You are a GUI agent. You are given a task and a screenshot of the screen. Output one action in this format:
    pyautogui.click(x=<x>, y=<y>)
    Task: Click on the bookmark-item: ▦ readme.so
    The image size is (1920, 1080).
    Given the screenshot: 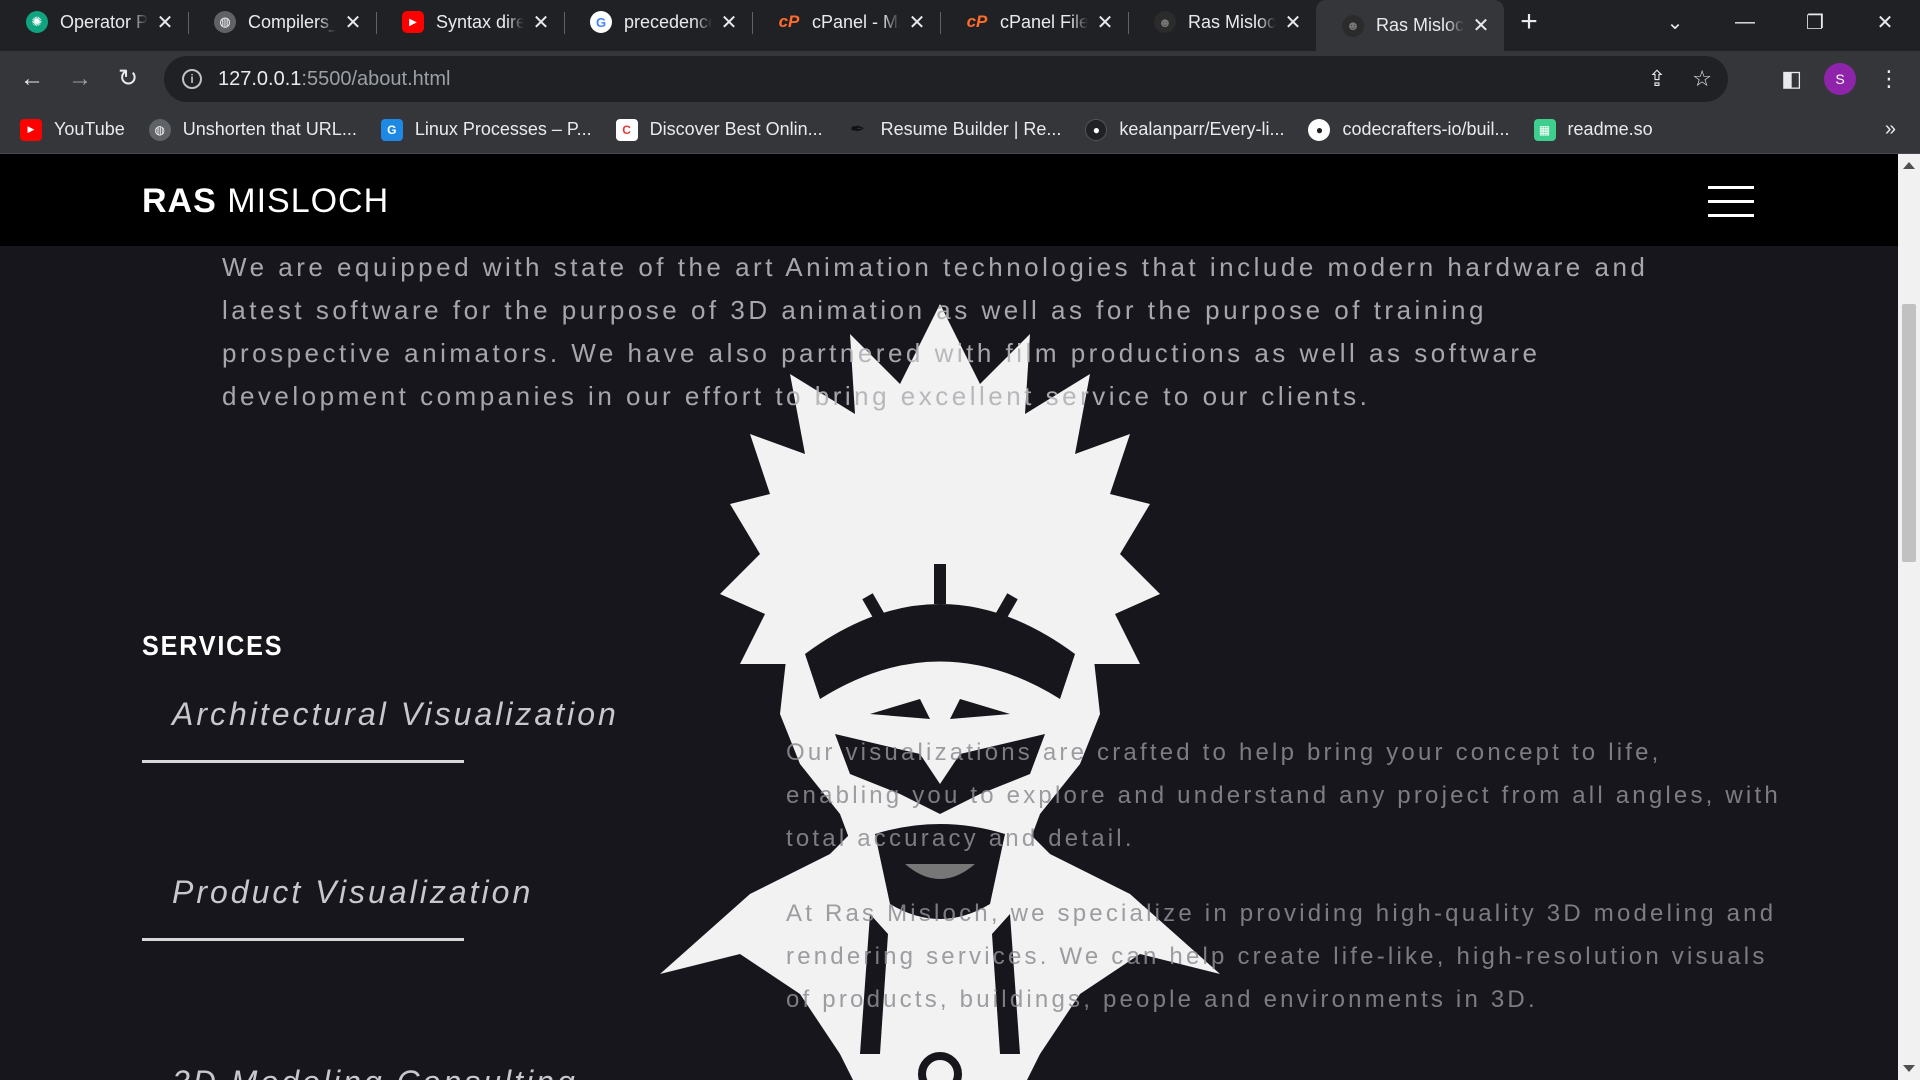 What is the action you would take?
    pyautogui.click(x=1593, y=129)
    